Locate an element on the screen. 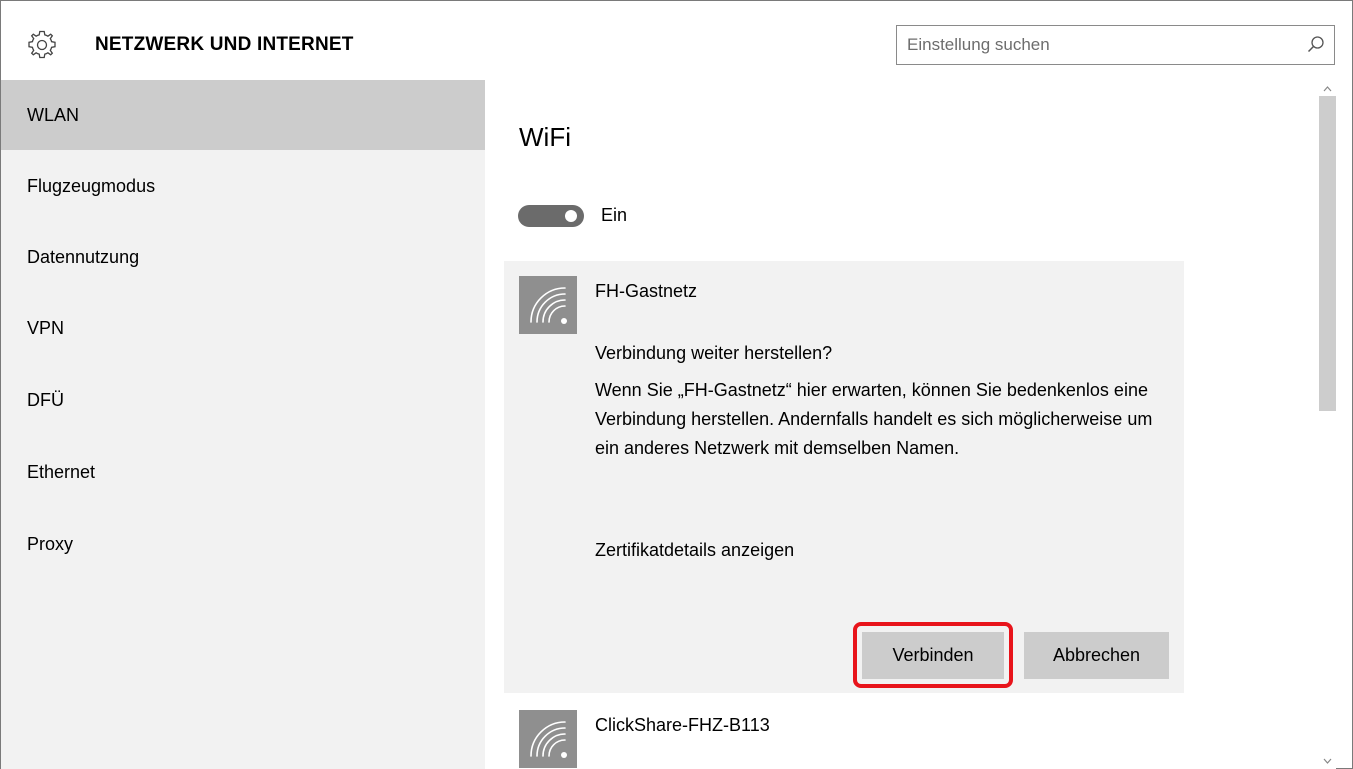 Image resolution: width=1353 pixels, height=769 pixels. header: NETZWERK UND INTERNET is located at coordinates (676, 40).